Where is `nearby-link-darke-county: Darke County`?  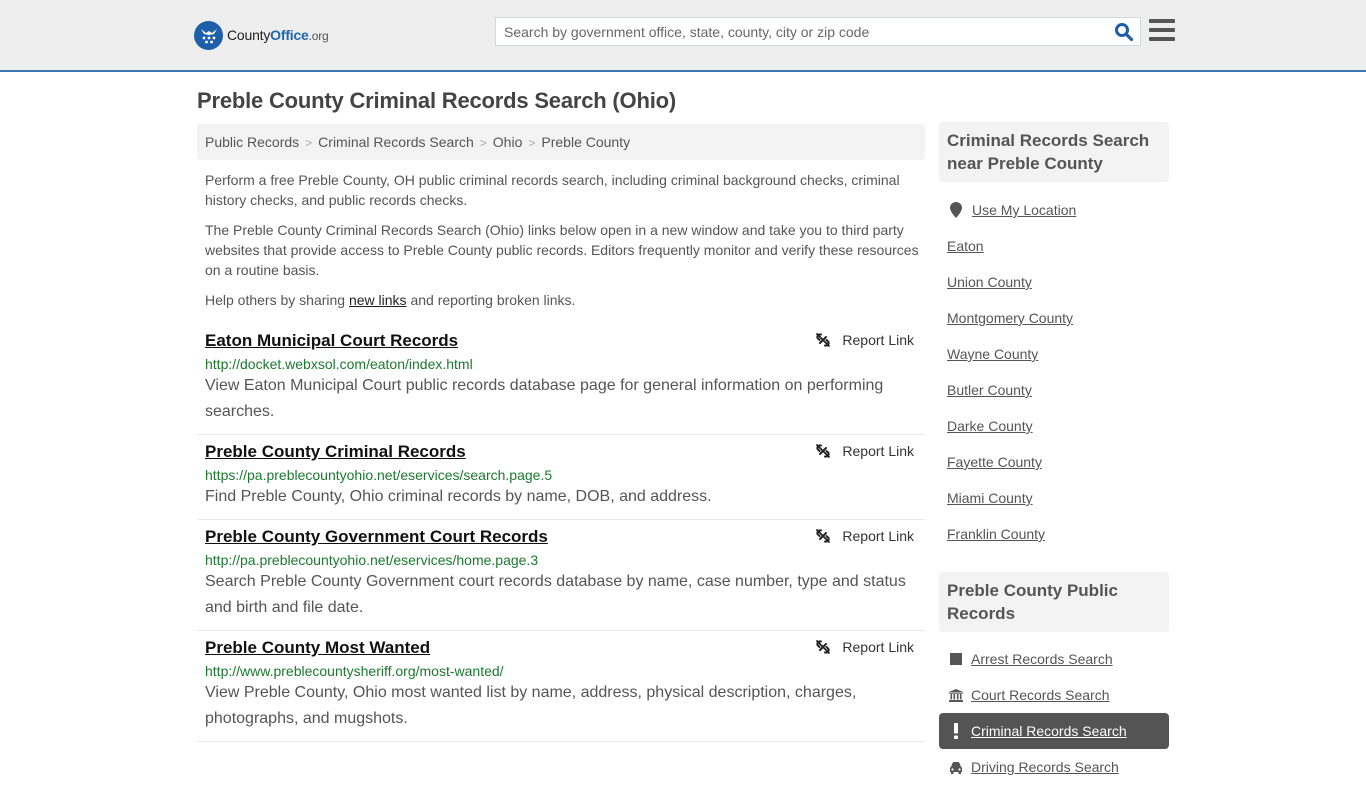
nearby-link-darke-county: Darke County is located at coordinates (1011, 434).